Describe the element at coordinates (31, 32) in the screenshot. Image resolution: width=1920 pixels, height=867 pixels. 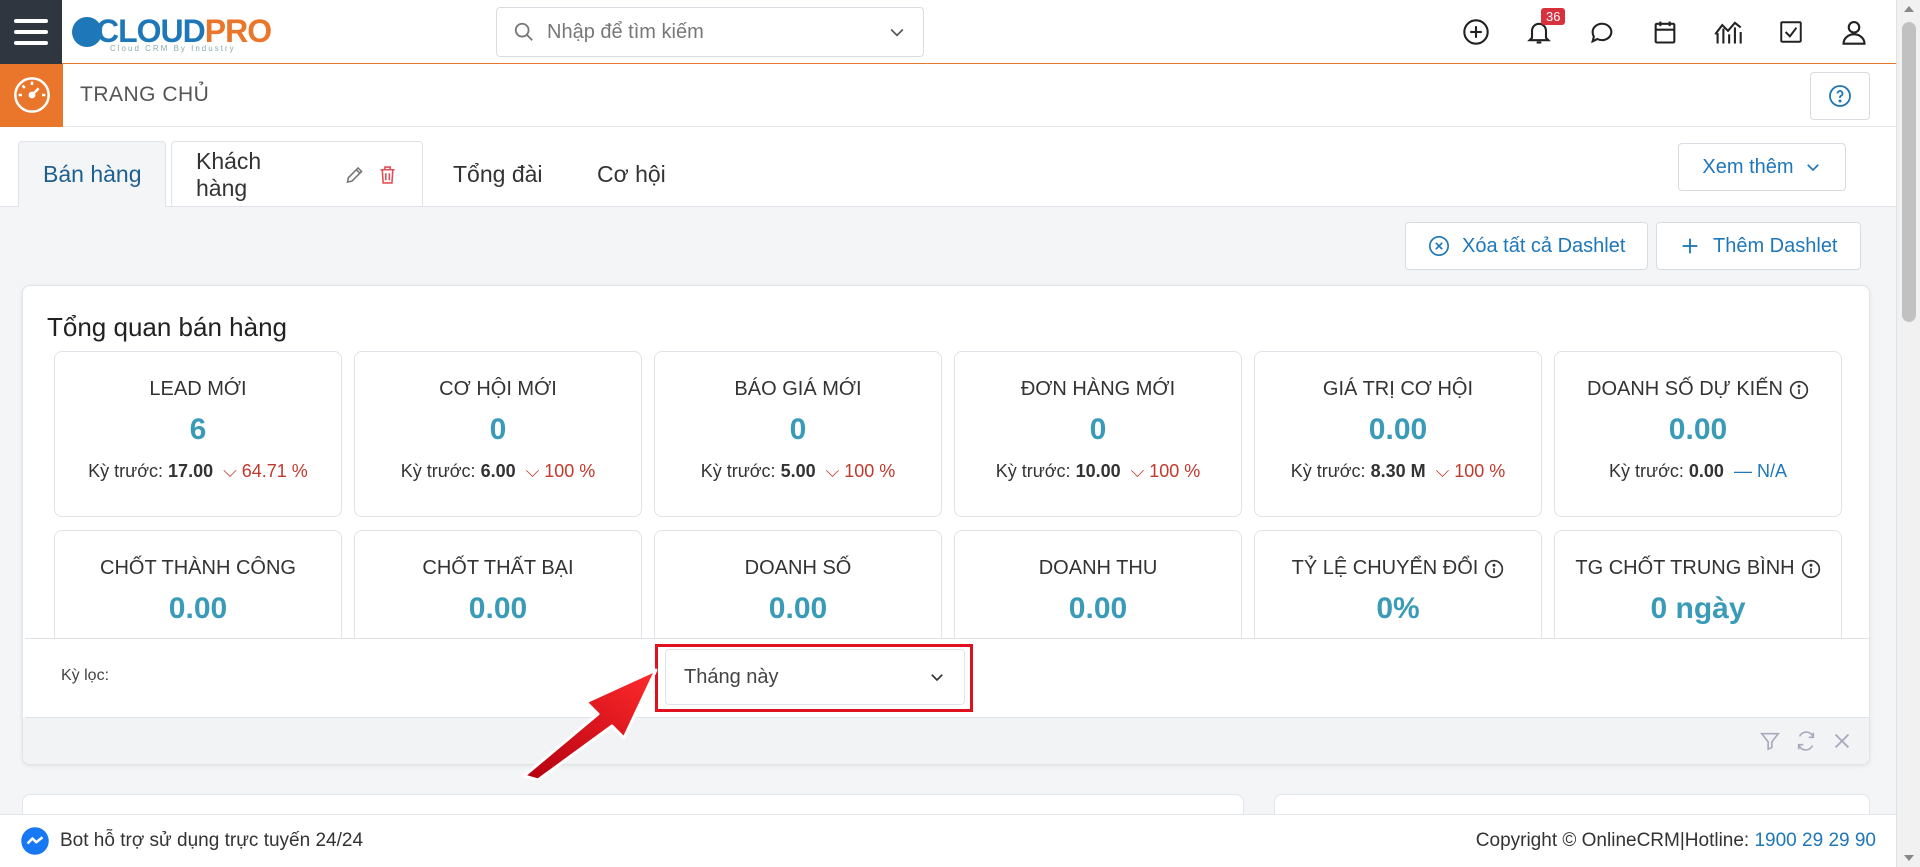
I see `menu-toggle-button` at that location.